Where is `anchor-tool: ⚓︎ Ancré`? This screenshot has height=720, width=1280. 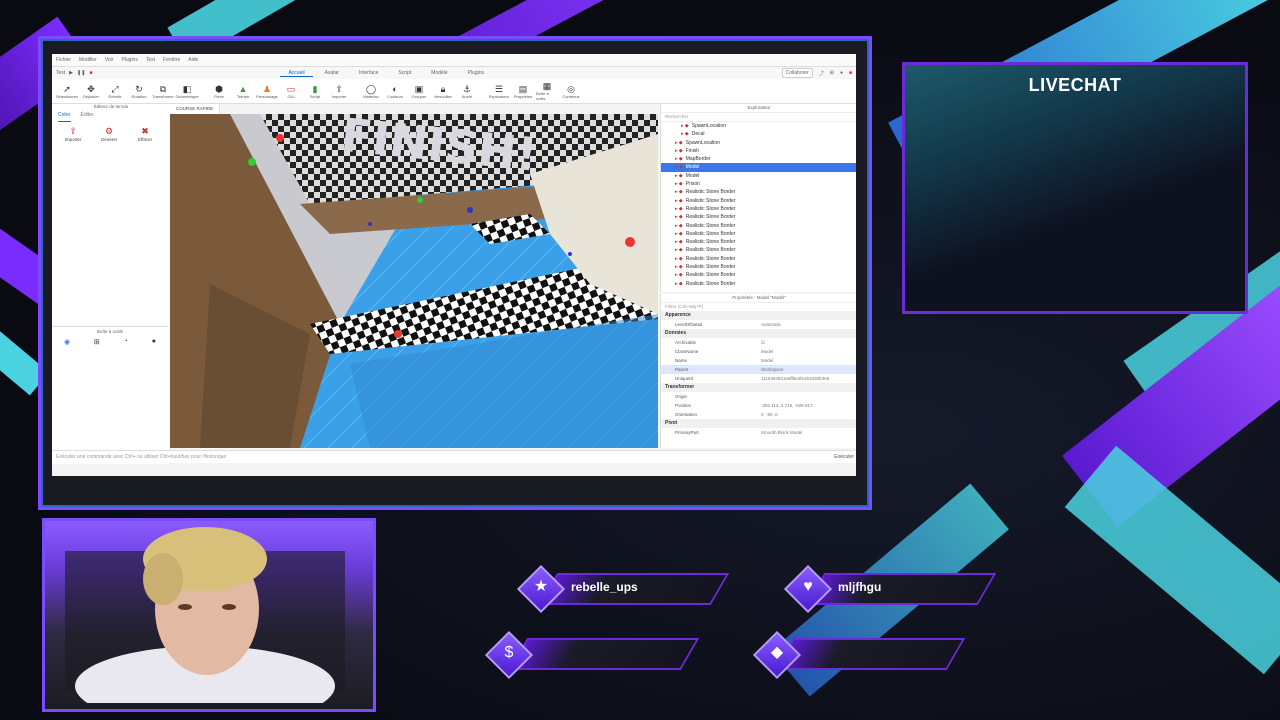 anchor-tool: ⚓︎ Ancré is located at coordinates (467, 91).